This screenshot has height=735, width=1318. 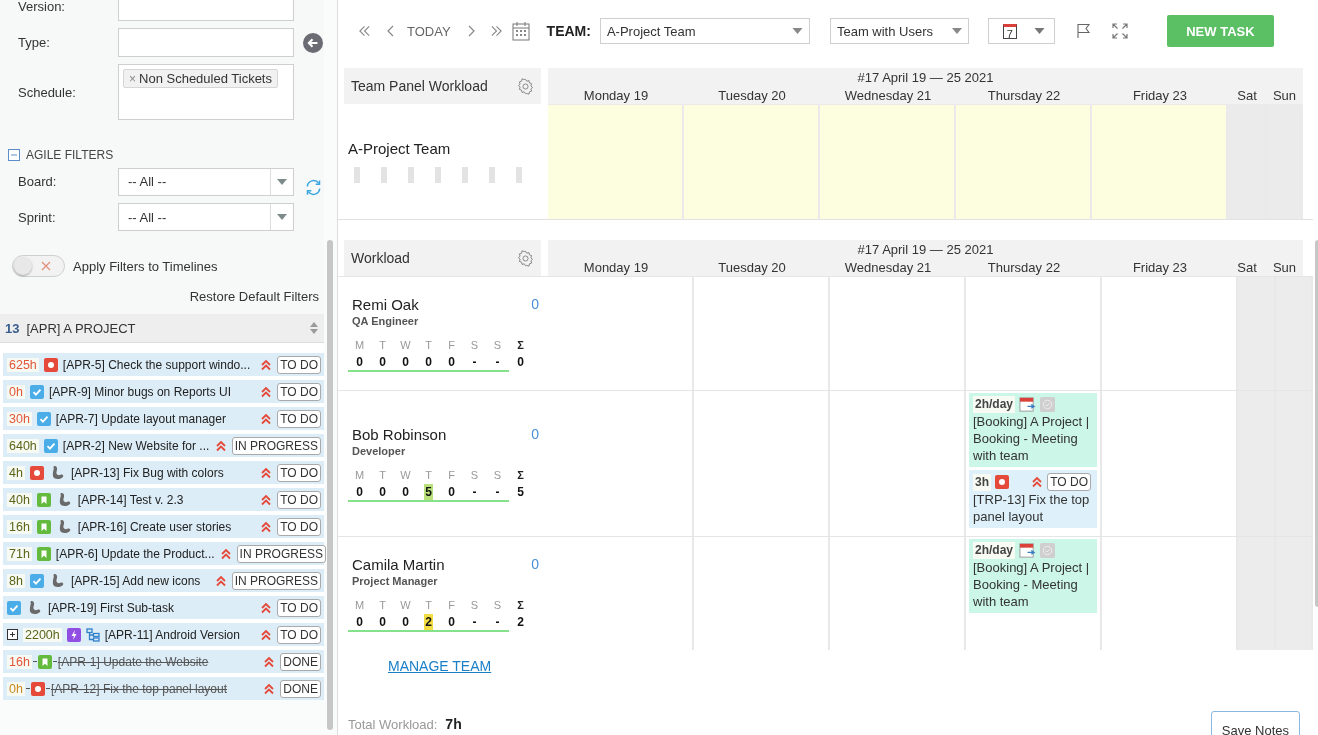 What do you see at coordinates (38, 266) in the screenshot?
I see `toggle-switch` at bounding box center [38, 266].